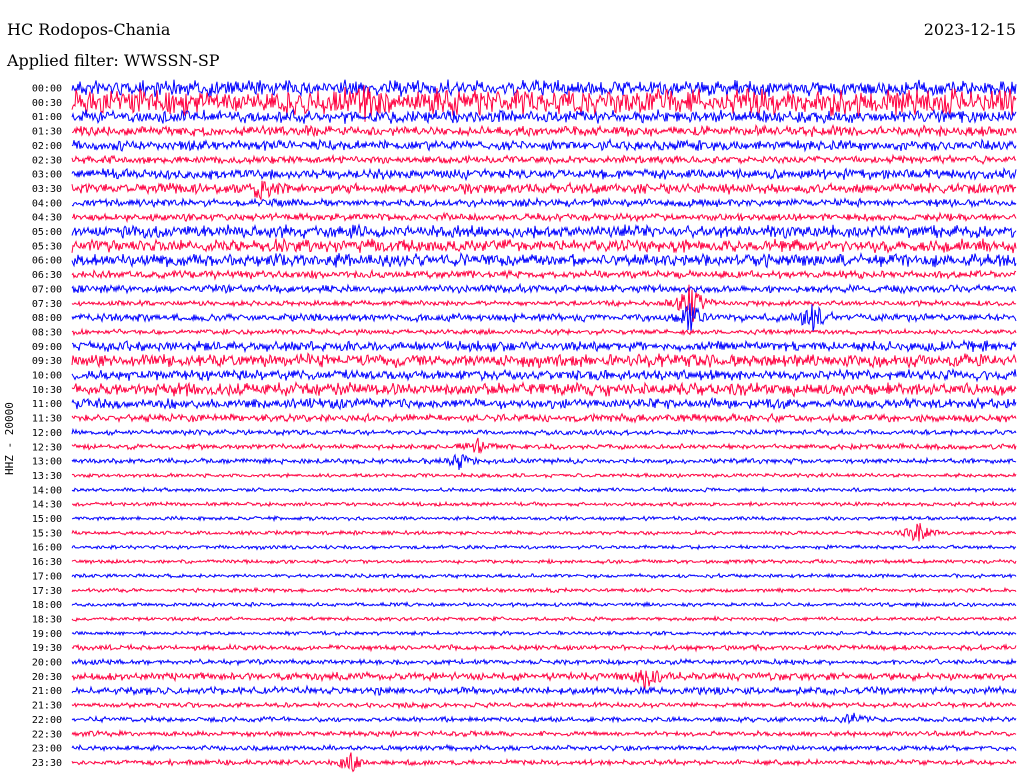 The width and height of the screenshot is (1024, 780). Describe the element at coordinates (47, 376) in the screenshot. I see `time-label: 10:00` at that location.